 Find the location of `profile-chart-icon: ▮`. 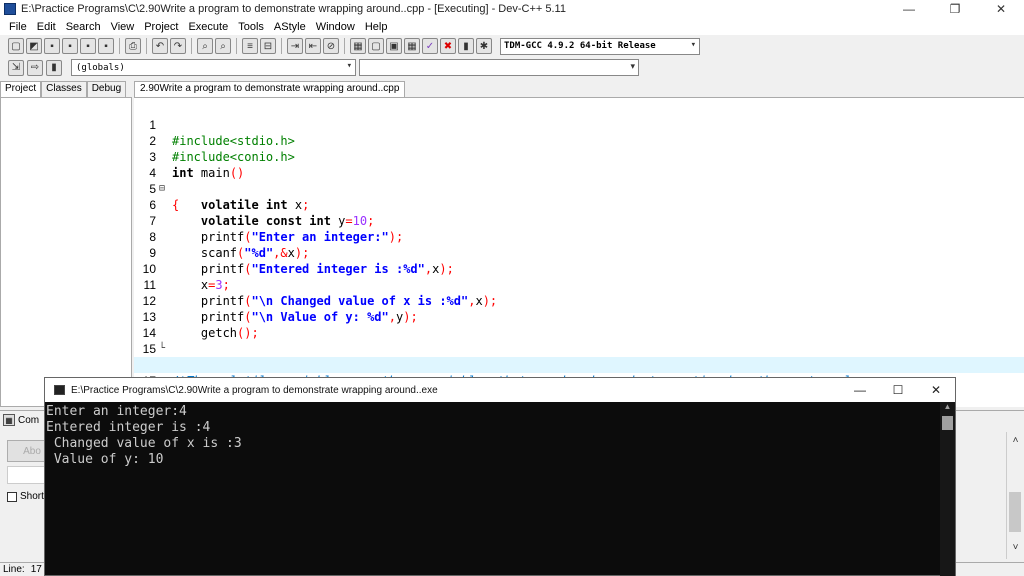

profile-chart-icon: ▮ is located at coordinates (466, 46).